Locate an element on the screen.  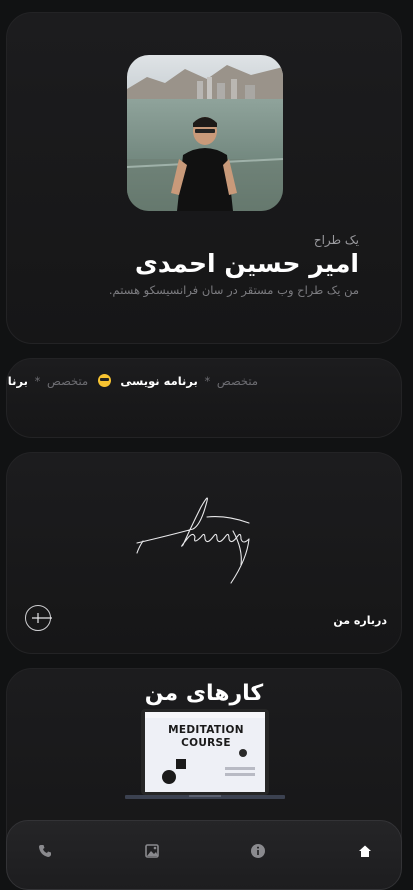
skills-marquee: متخصص * برنامه نویسی متخصص * برنامه نویس is located at coordinates (132, 381).